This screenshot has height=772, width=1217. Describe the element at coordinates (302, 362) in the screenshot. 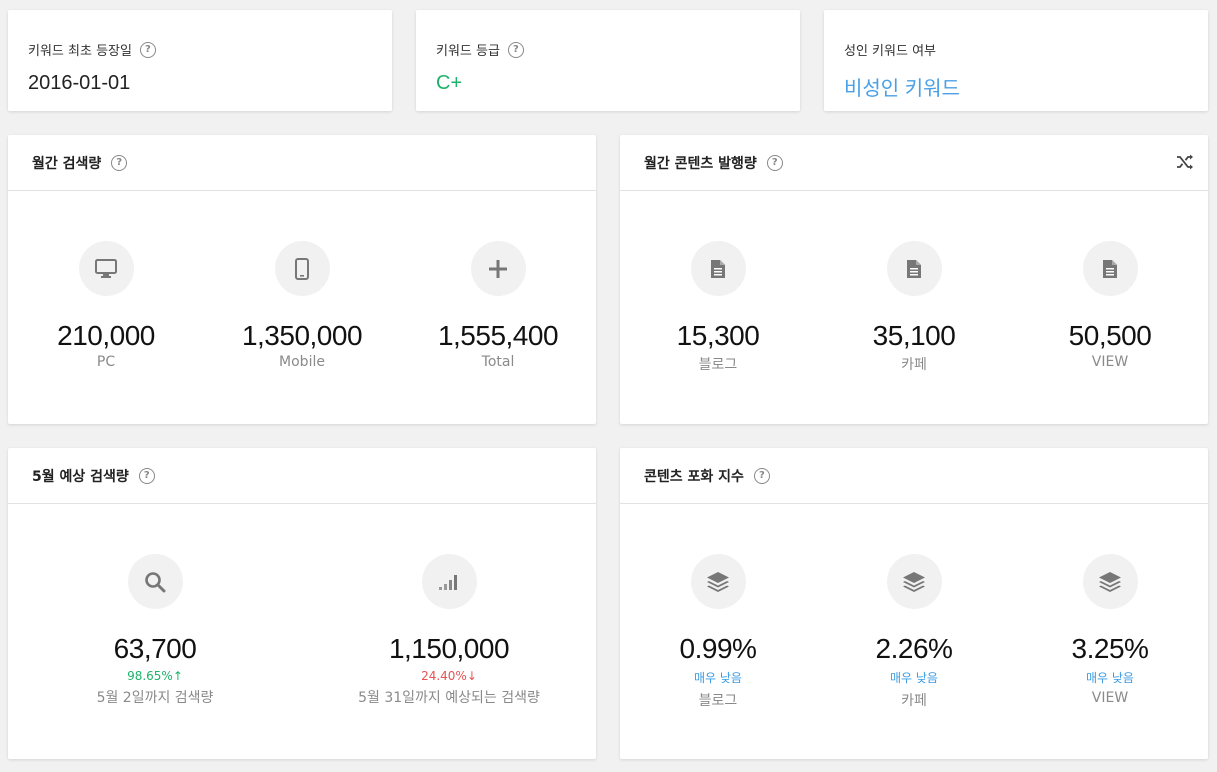

I see `stat-label: Mobile` at that location.